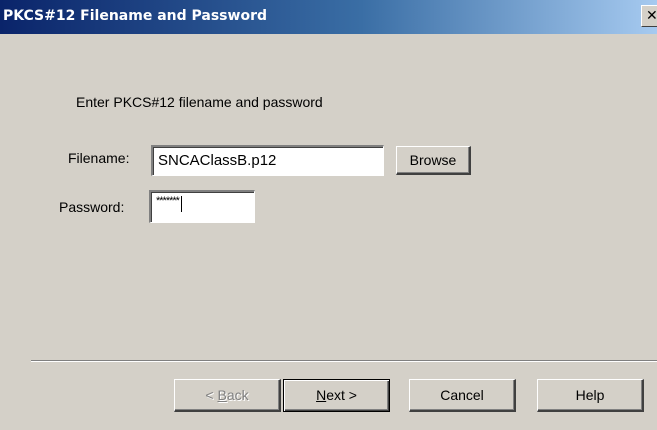 The width and height of the screenshot is (657, 430). What do you see at coordinates (222, 395) in the screenshot?
I see `back-mnemonic: B` at bounding box center [222, 395].